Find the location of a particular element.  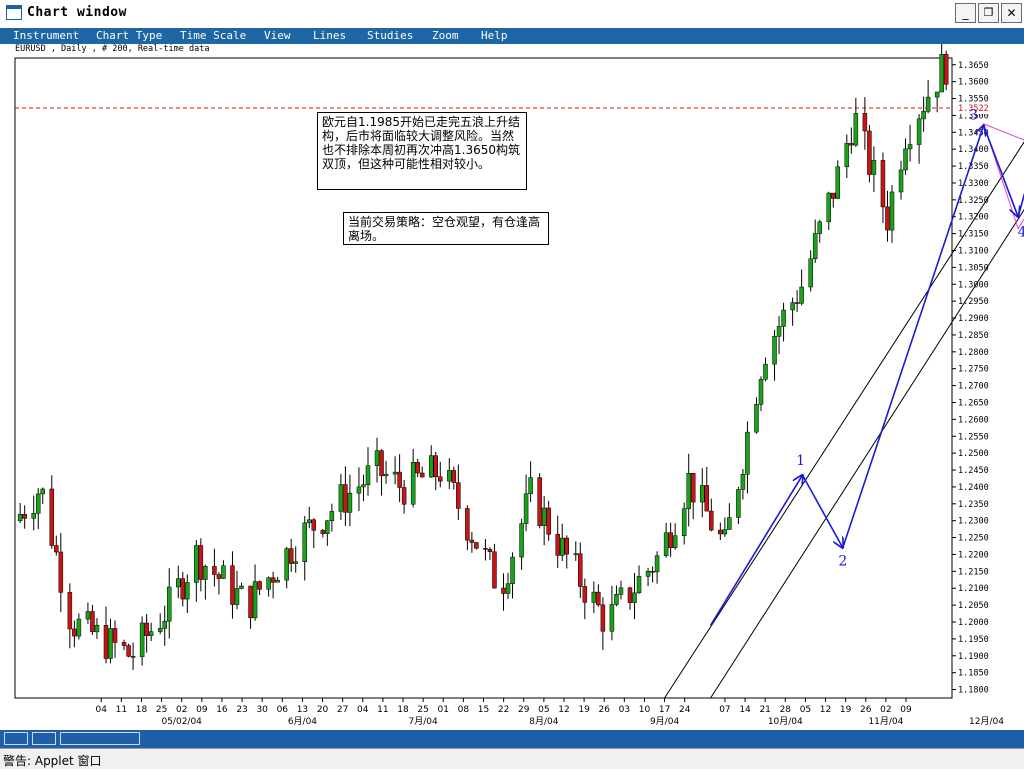

status-bar: 警告: Applet 窗口 is located at coordinates (512, 758).